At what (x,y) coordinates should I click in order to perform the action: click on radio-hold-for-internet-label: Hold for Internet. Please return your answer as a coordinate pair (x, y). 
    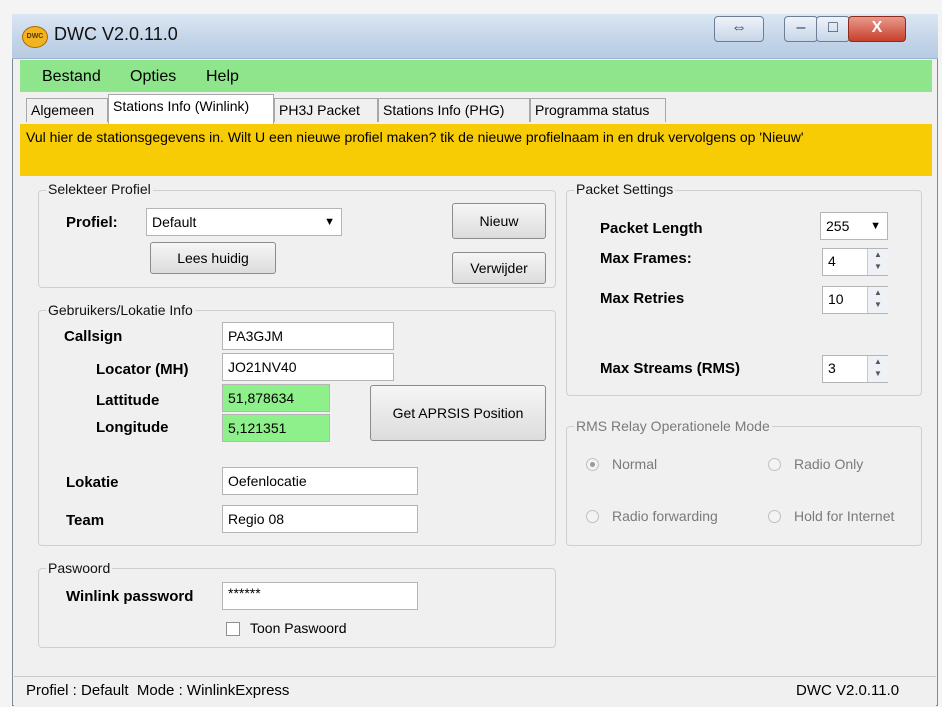
    Looking at the image, I should click on (844, 516).